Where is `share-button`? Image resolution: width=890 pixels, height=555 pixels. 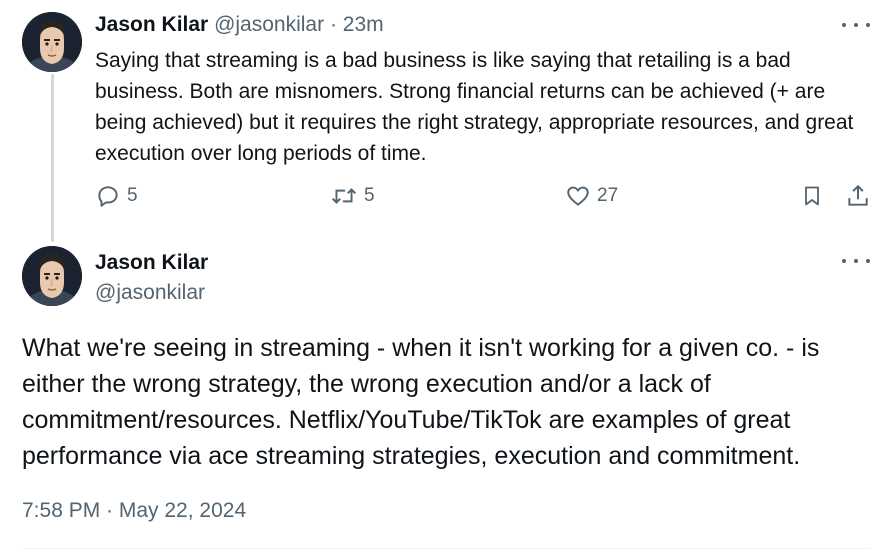
share-button is located at coordinates (858, 196).